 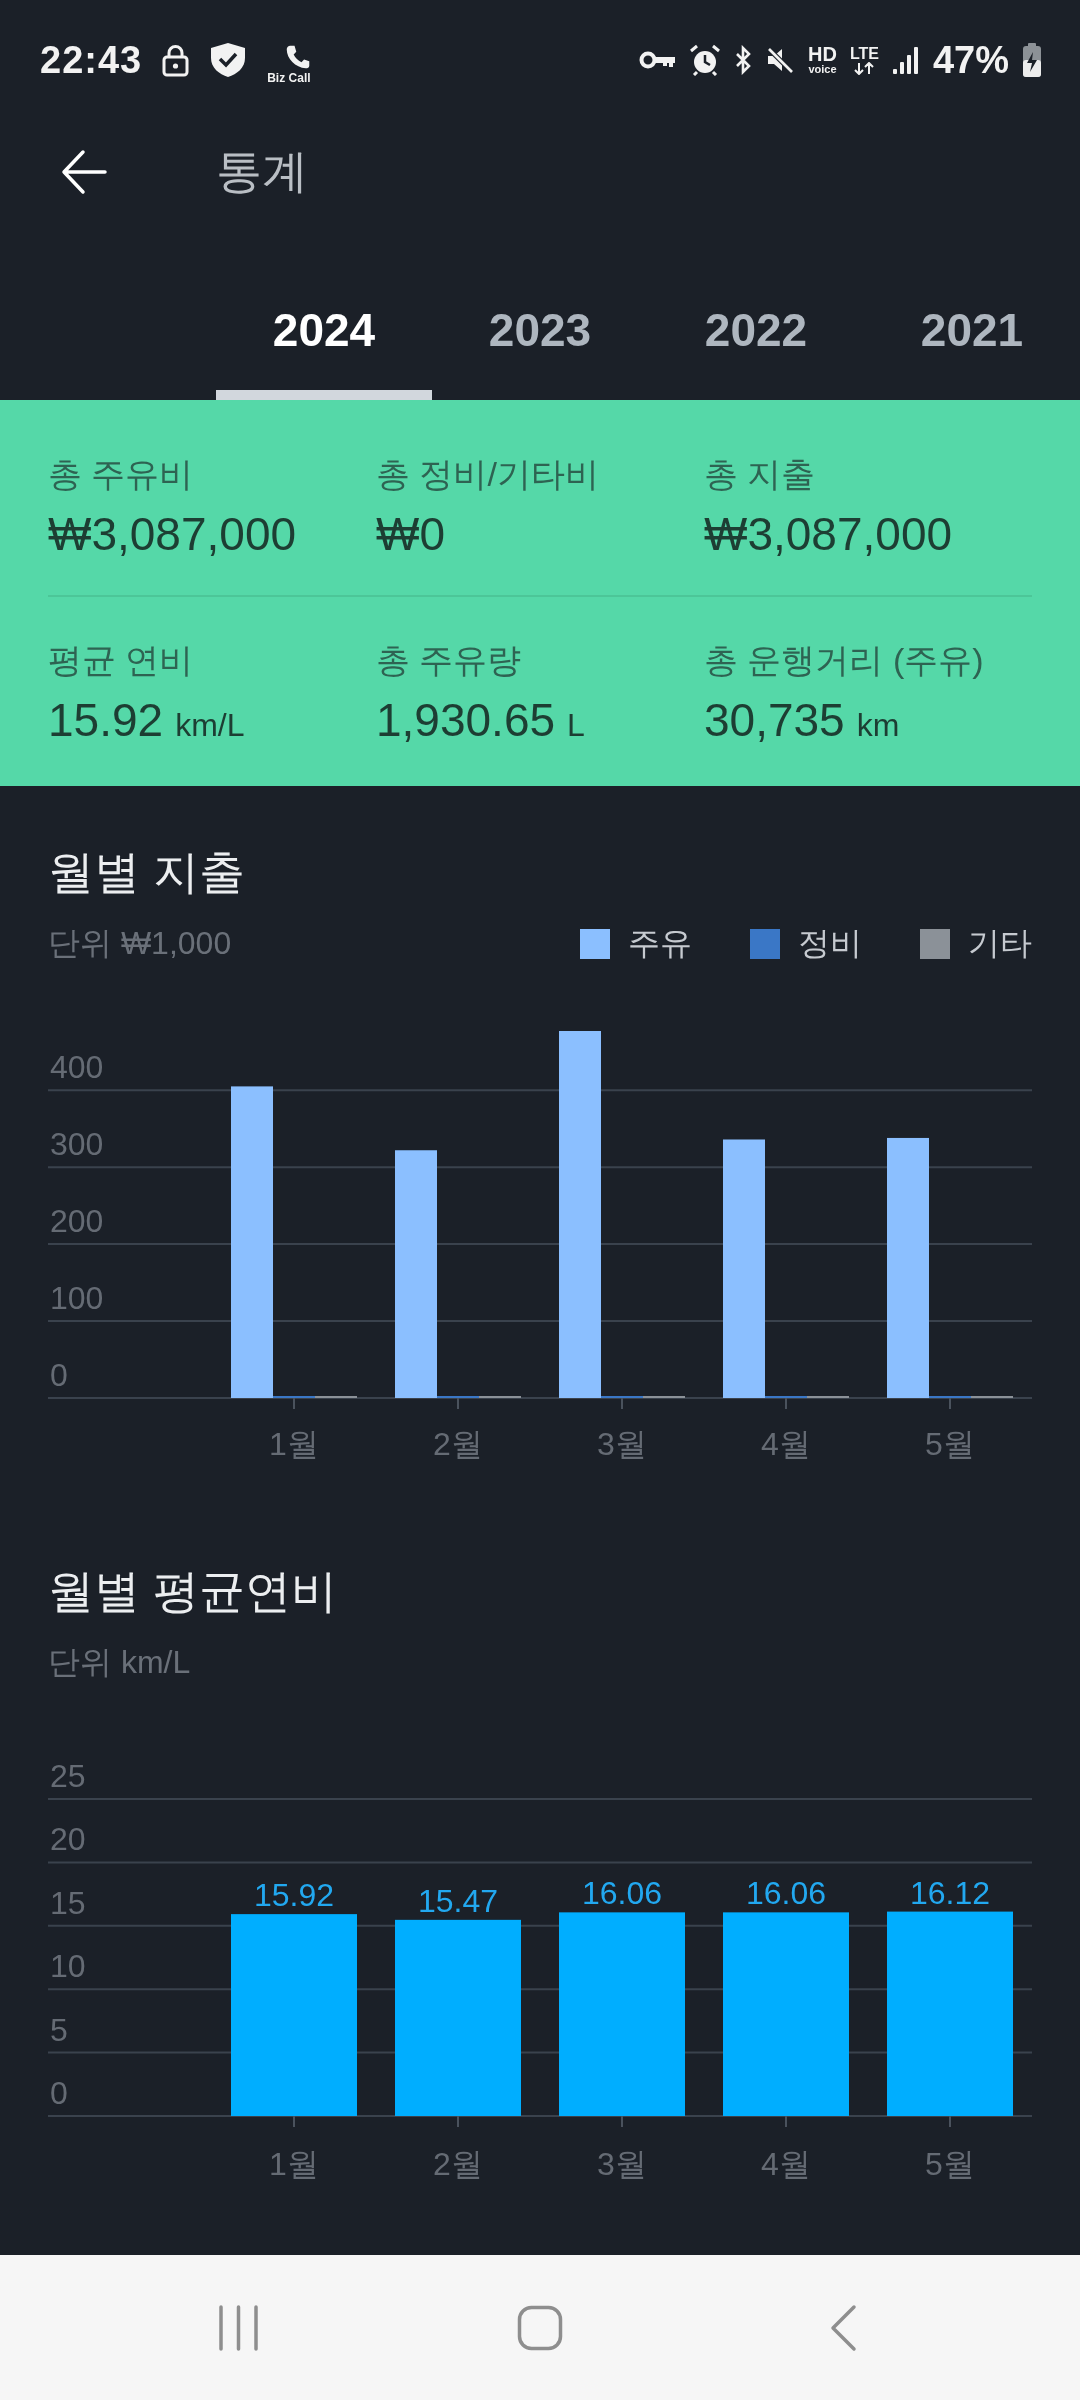 I want to click on battery-percent: 47%, so click(x=970, y=60).